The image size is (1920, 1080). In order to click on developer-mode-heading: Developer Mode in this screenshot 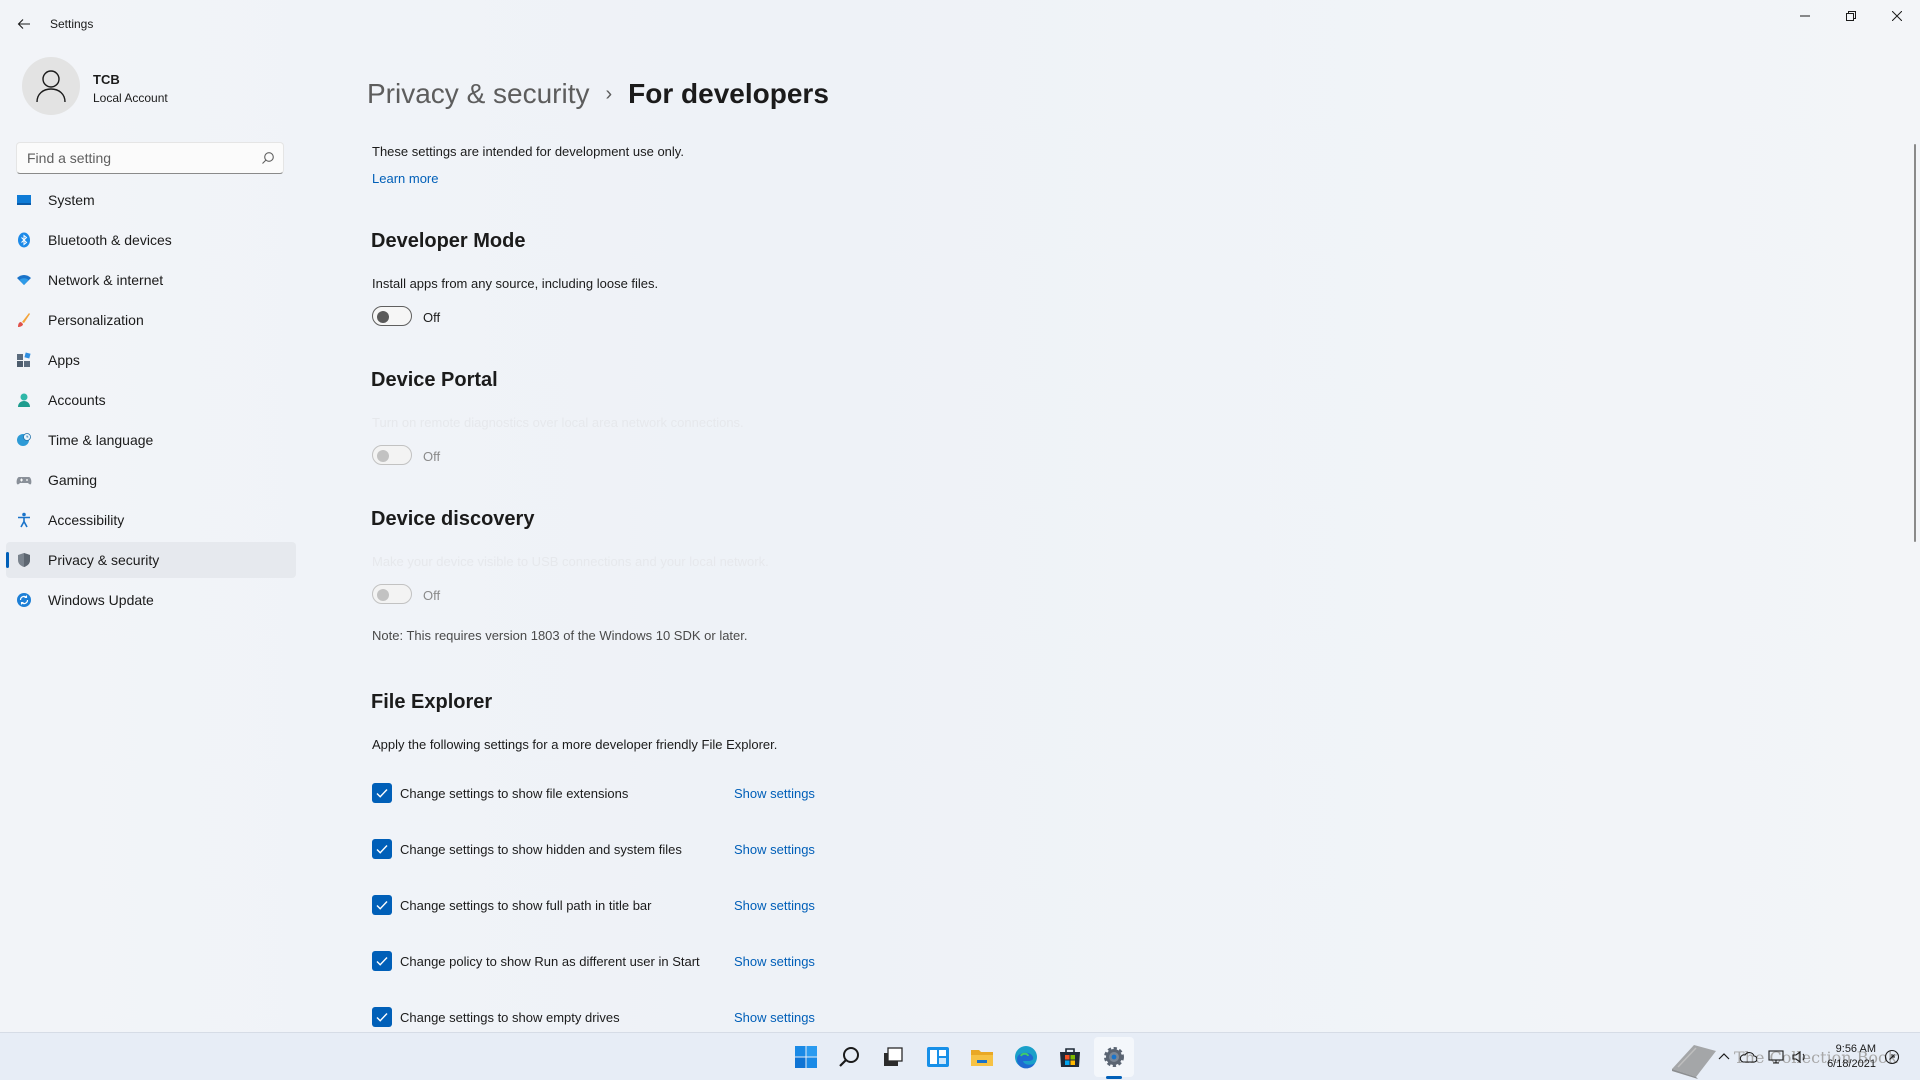, I will do `click(448, 241)`.